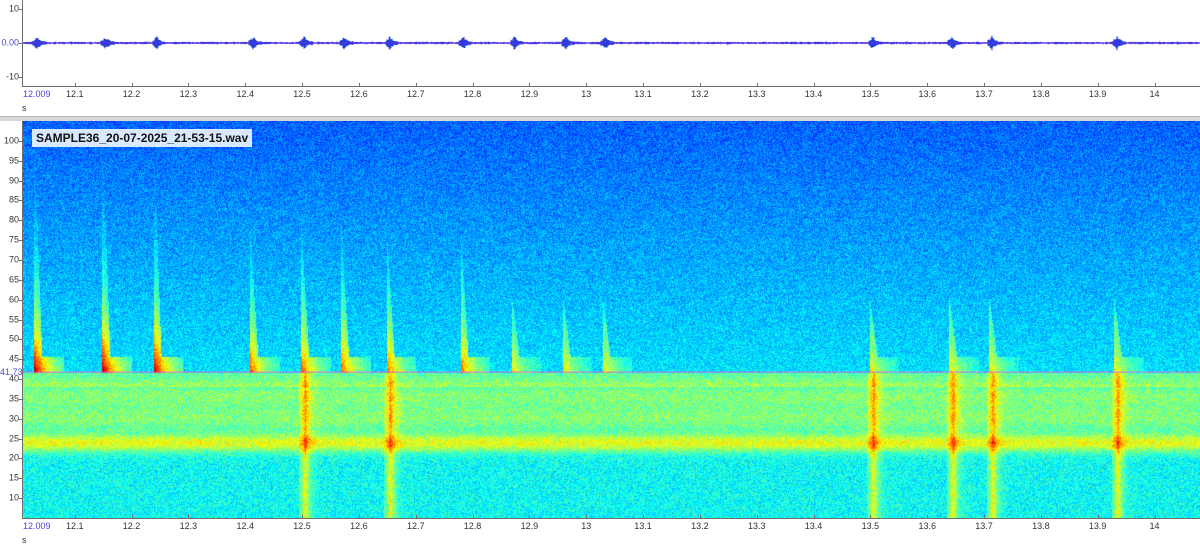 This screenshot has width=1200, height=549. I want to click on time-tick-label: 12.9, so click(529, 526).